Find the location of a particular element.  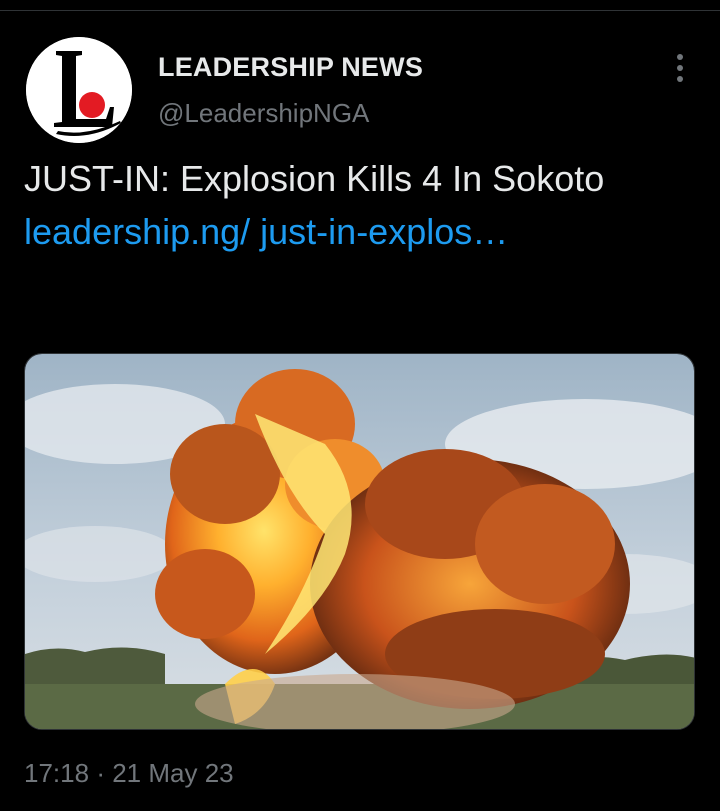

more-vertical-icon is located at coordinates (680, 57).